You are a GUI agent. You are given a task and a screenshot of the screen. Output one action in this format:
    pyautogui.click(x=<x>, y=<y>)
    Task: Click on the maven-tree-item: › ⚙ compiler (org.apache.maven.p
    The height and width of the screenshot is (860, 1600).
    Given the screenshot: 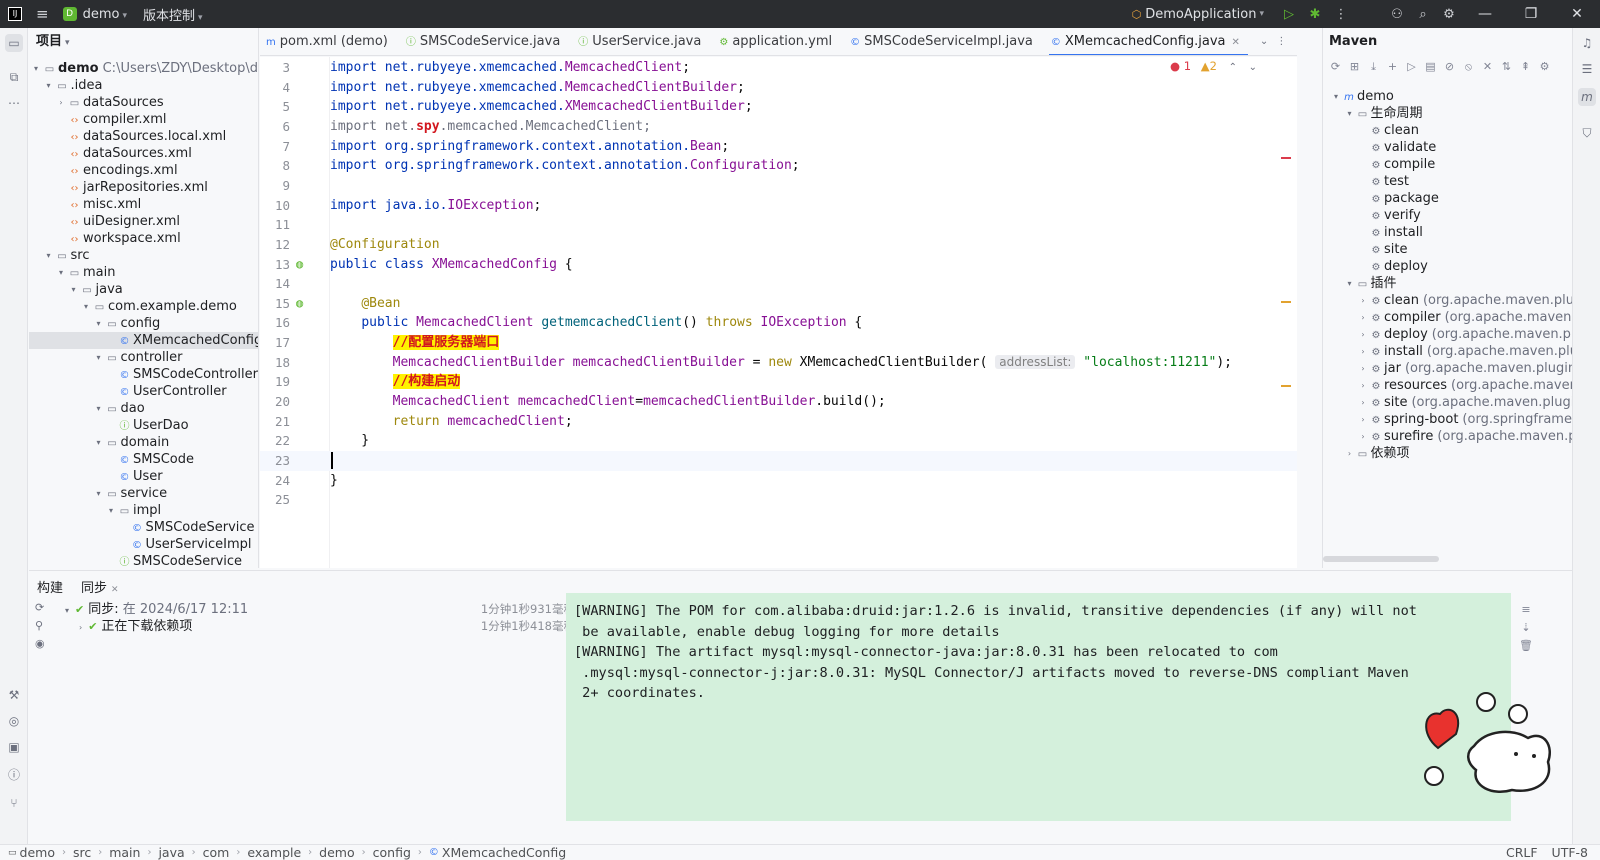 What is the action you would take?
    pyautogui.click(x=1447, y=317)
    